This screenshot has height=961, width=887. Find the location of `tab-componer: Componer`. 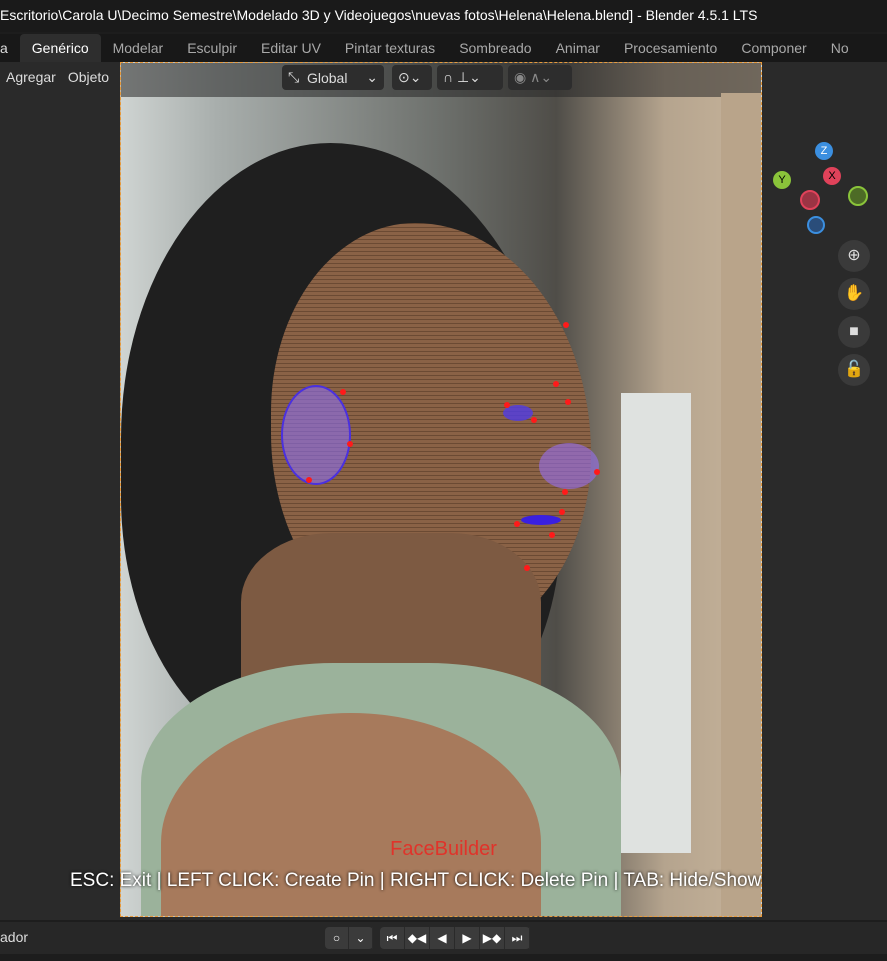

tab-componer: Componer is located at coordinates (773, 48).